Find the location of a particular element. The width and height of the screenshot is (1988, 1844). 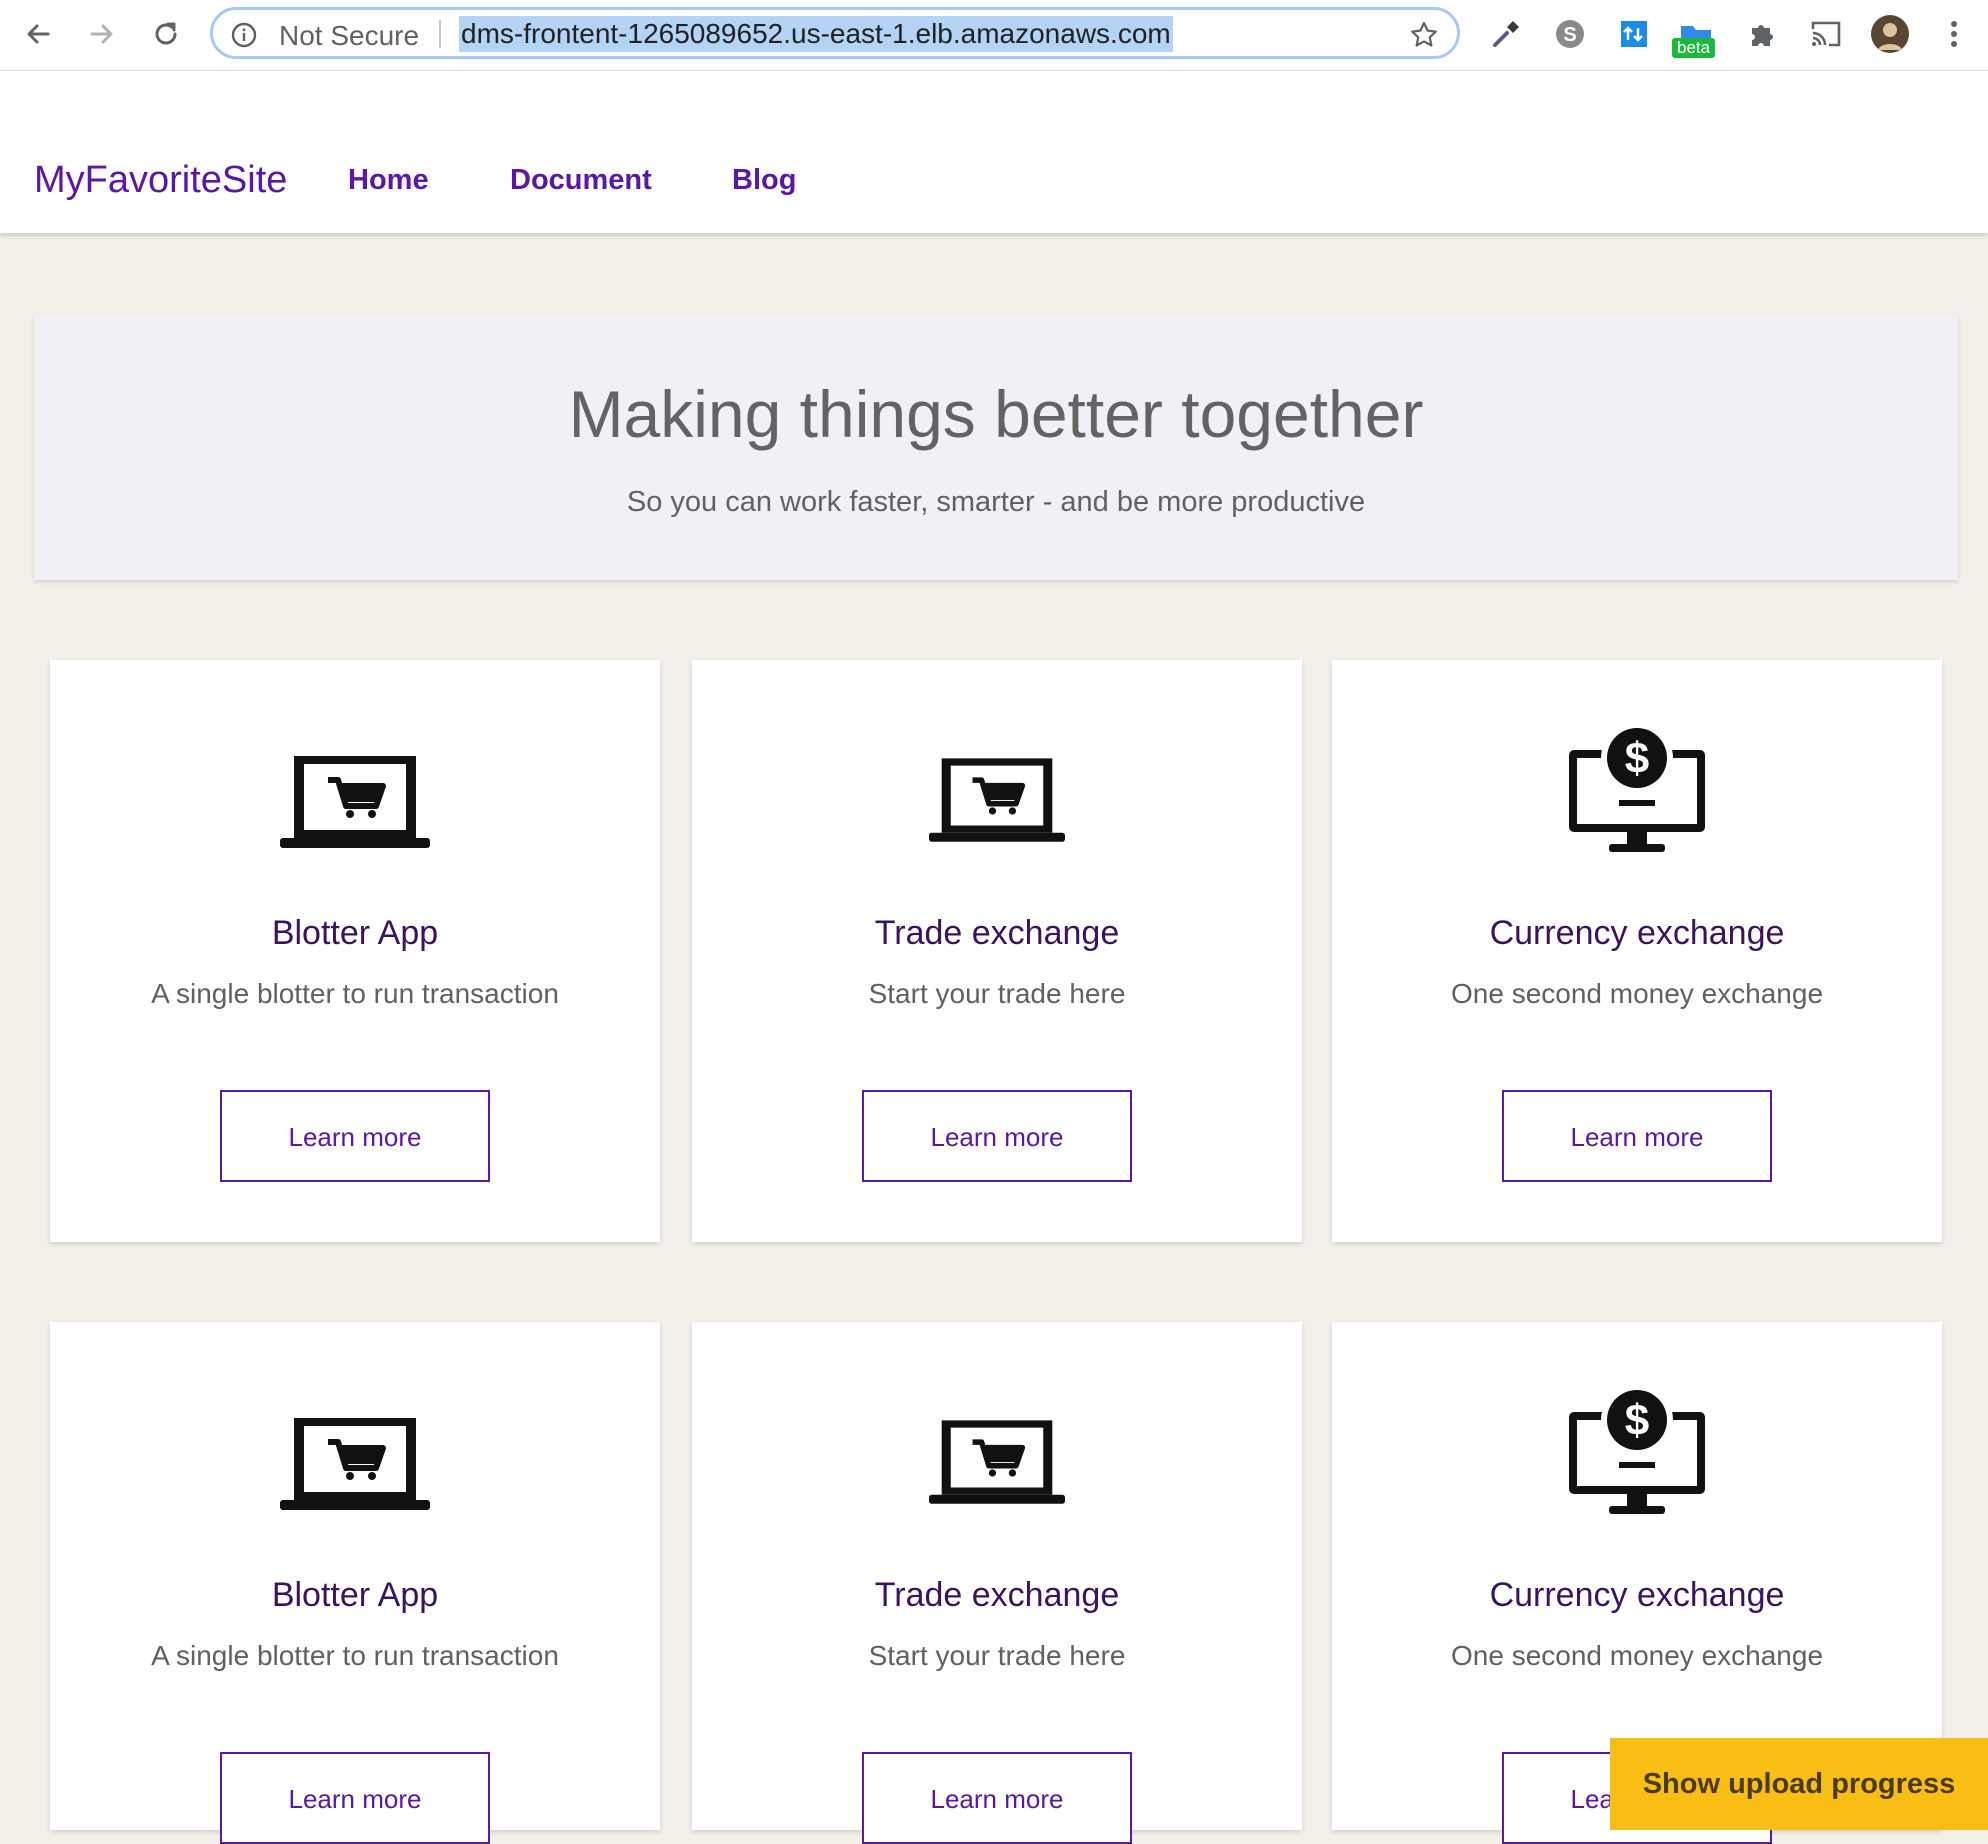

puzzle-extensions-icon is located at coordinates (1762, 34).